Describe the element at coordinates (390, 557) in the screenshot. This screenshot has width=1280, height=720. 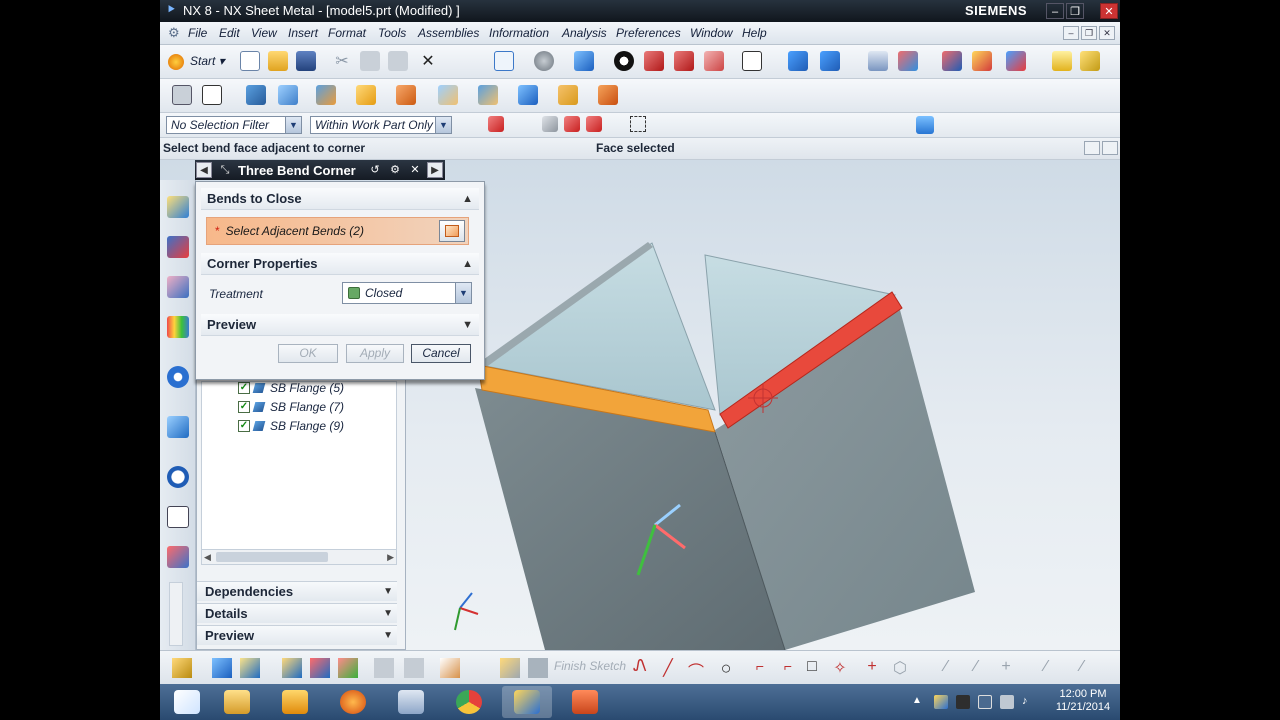
I see `scroll-right-icon: ▶` at that location.